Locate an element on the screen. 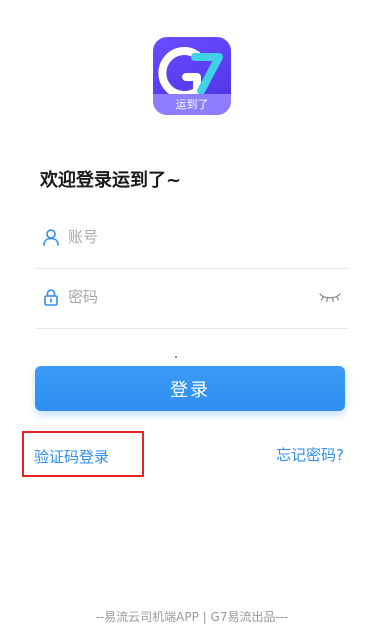 The width and height of the screenshot is (384, 642). logo-caption: 运到了 is located at coordinates (192, 104).